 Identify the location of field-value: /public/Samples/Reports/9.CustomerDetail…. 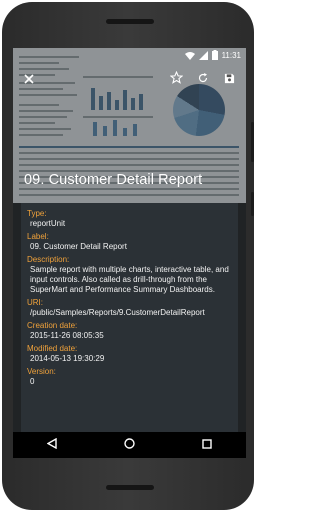
(117, 312).